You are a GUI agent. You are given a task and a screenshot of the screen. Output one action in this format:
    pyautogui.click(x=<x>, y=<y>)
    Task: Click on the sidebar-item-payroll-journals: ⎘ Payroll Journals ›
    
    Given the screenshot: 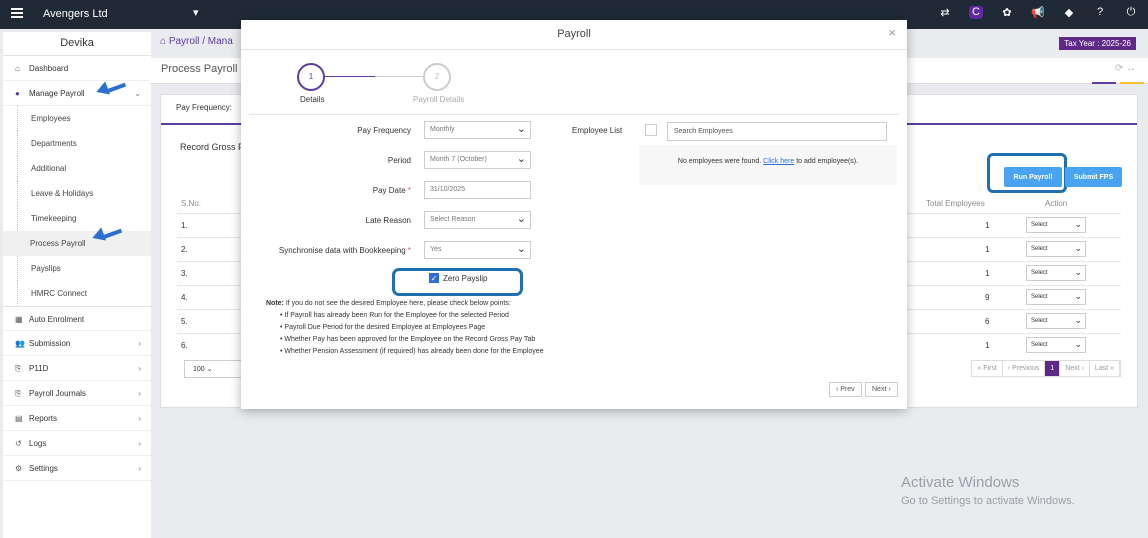 What is the action you would take?
    pyautogui.click(x=77, y=393)
    